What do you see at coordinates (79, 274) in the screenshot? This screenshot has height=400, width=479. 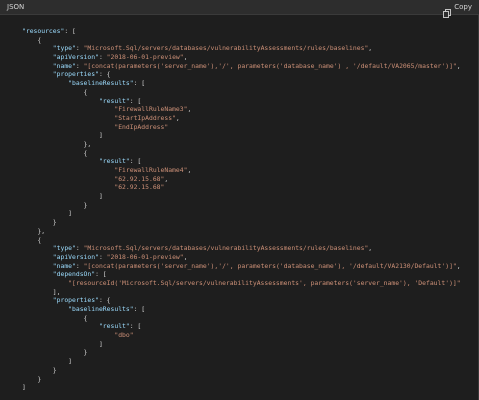 I see `code-line: "dependsOn": [` at bounding box center [79, 274].